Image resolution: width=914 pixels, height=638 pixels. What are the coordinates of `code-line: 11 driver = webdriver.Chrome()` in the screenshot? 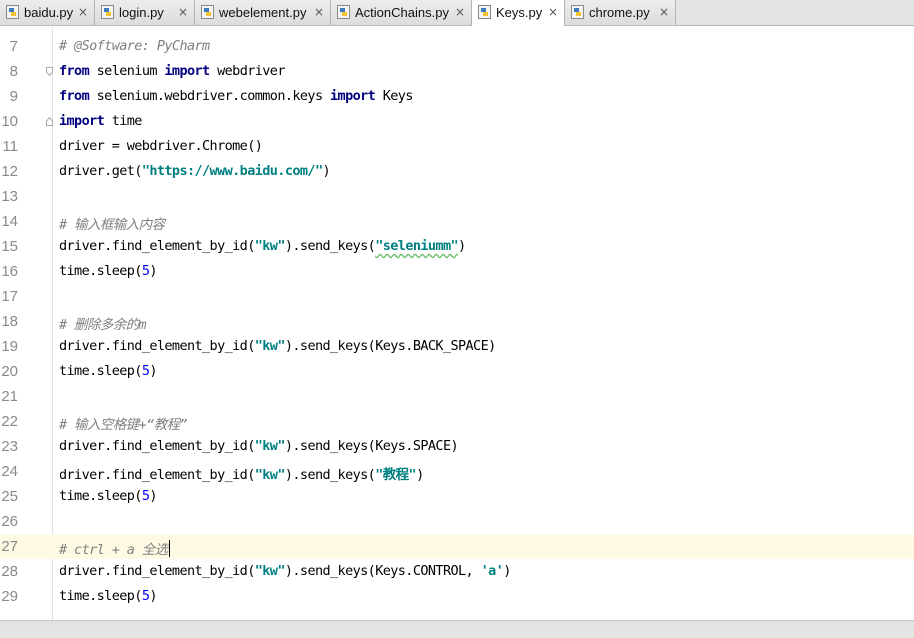 It's located at (457, 146).